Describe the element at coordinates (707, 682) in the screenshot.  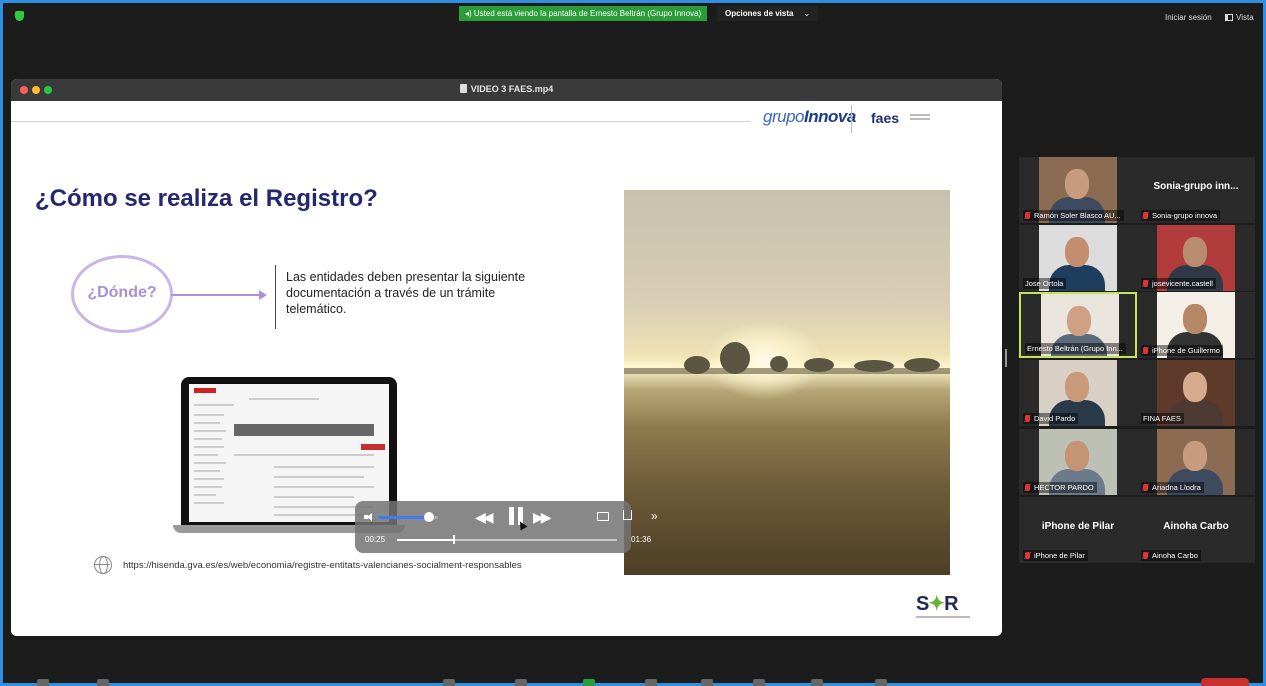
I see `reactions-icon` at that location.